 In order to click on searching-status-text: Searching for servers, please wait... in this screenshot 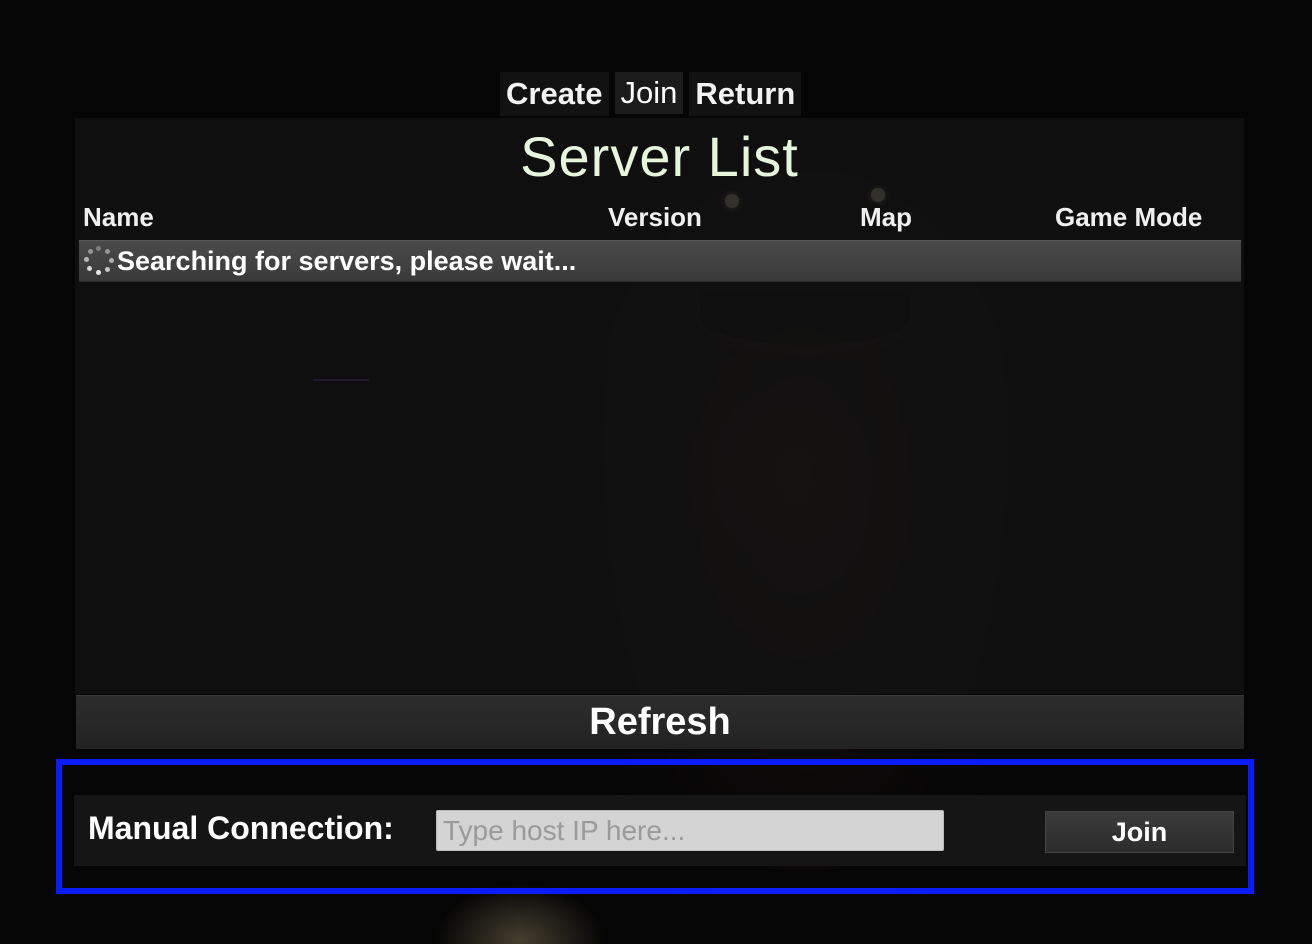, I will do `click(347, 260)`.